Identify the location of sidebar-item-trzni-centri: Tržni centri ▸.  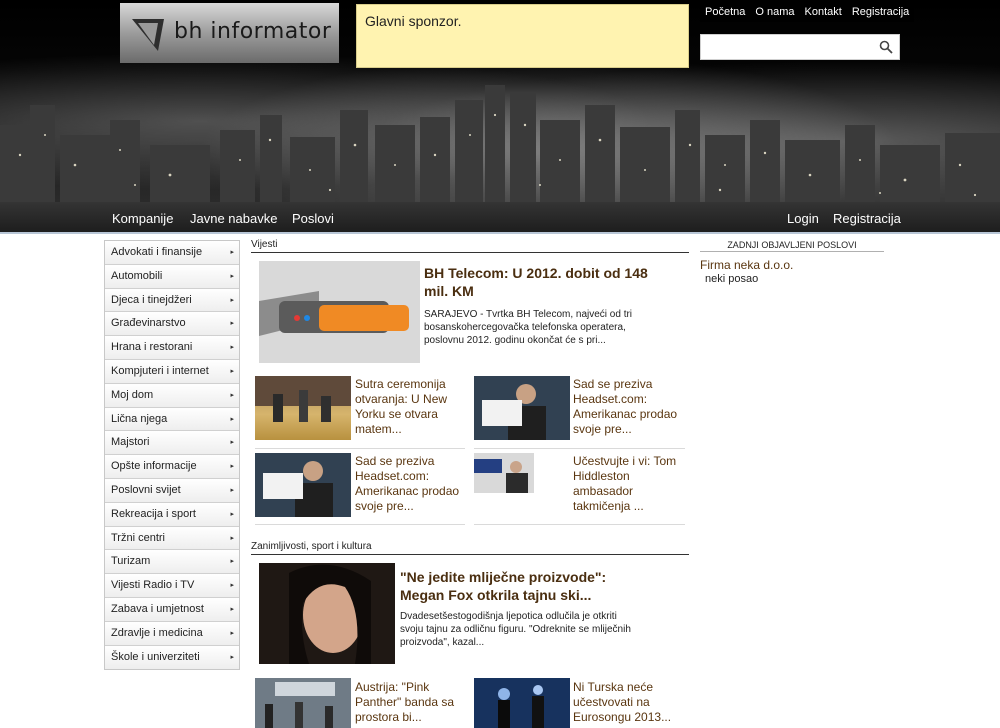
(172, 538).